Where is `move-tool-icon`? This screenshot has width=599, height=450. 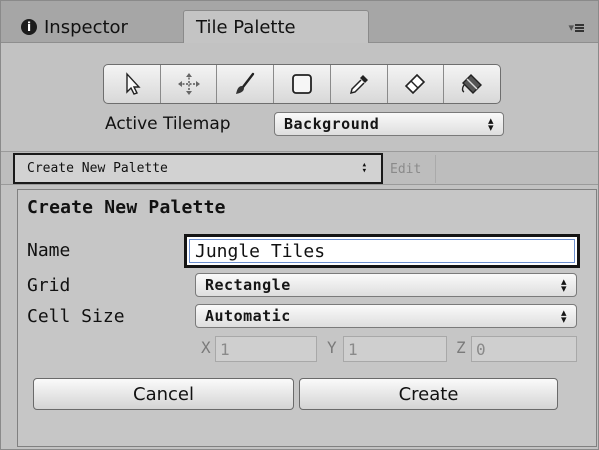 move-tool-icon is located at coordinates (188, 84).